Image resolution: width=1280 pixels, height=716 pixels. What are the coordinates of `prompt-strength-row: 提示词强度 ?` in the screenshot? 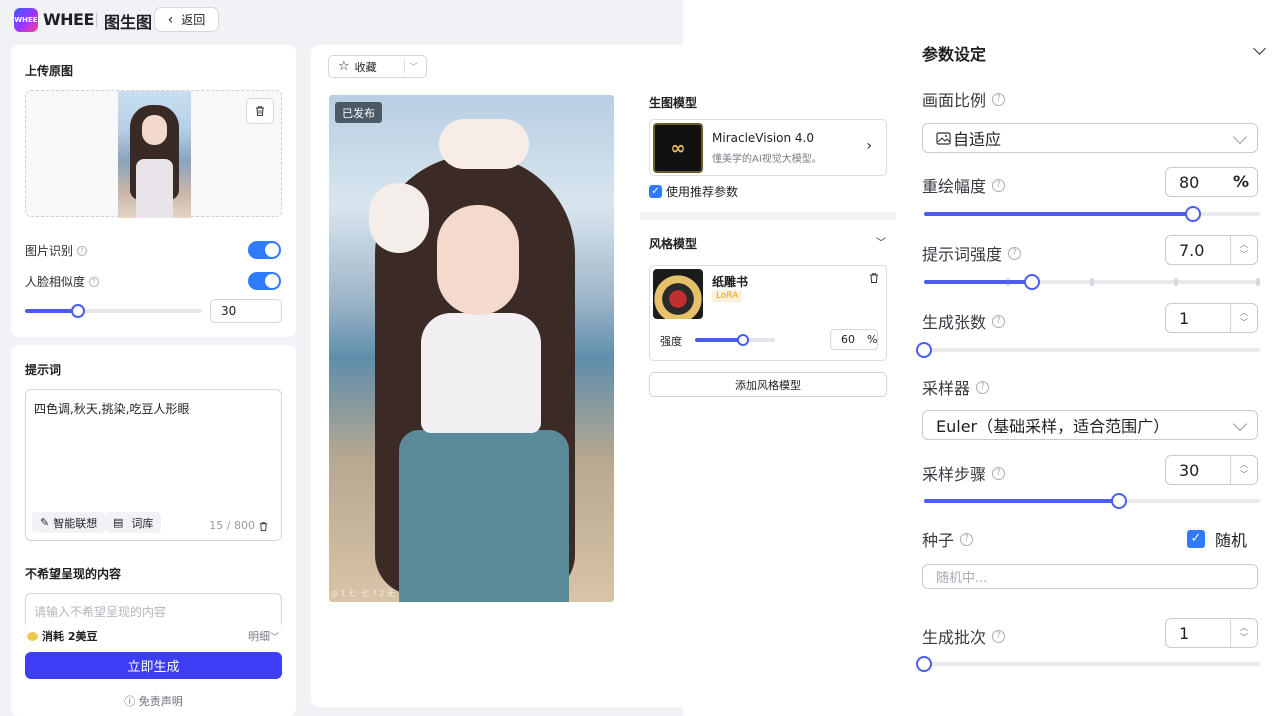 It's located at (972, 253).